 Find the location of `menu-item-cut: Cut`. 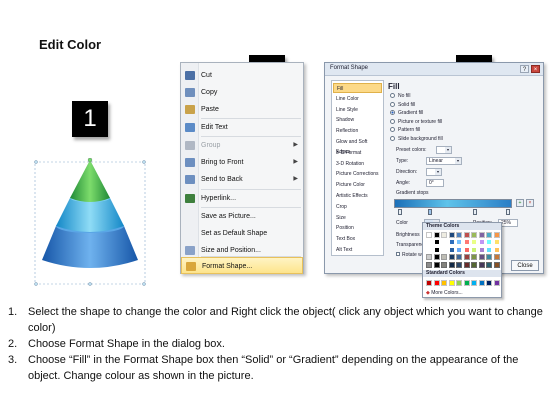

menu-item-cut: Cut is located at coordinates (242, 75).